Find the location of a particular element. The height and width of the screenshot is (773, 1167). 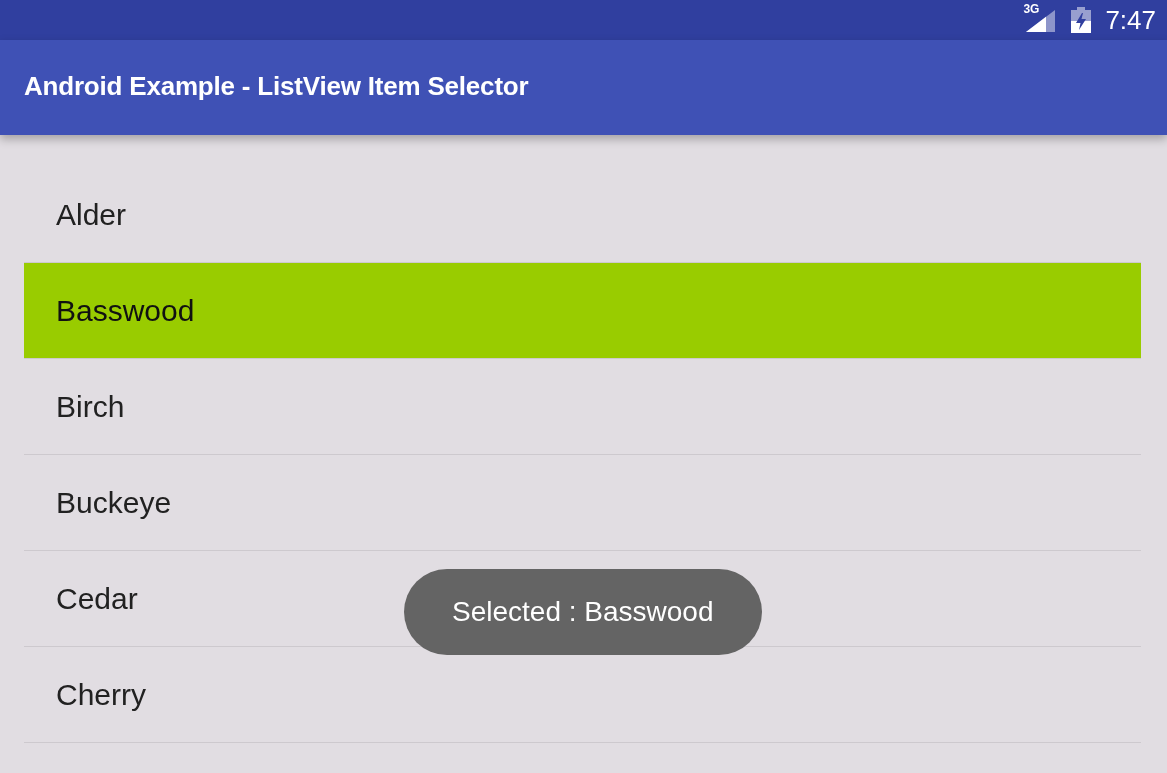

list-item: Birch is located at coordinates (582, 407).